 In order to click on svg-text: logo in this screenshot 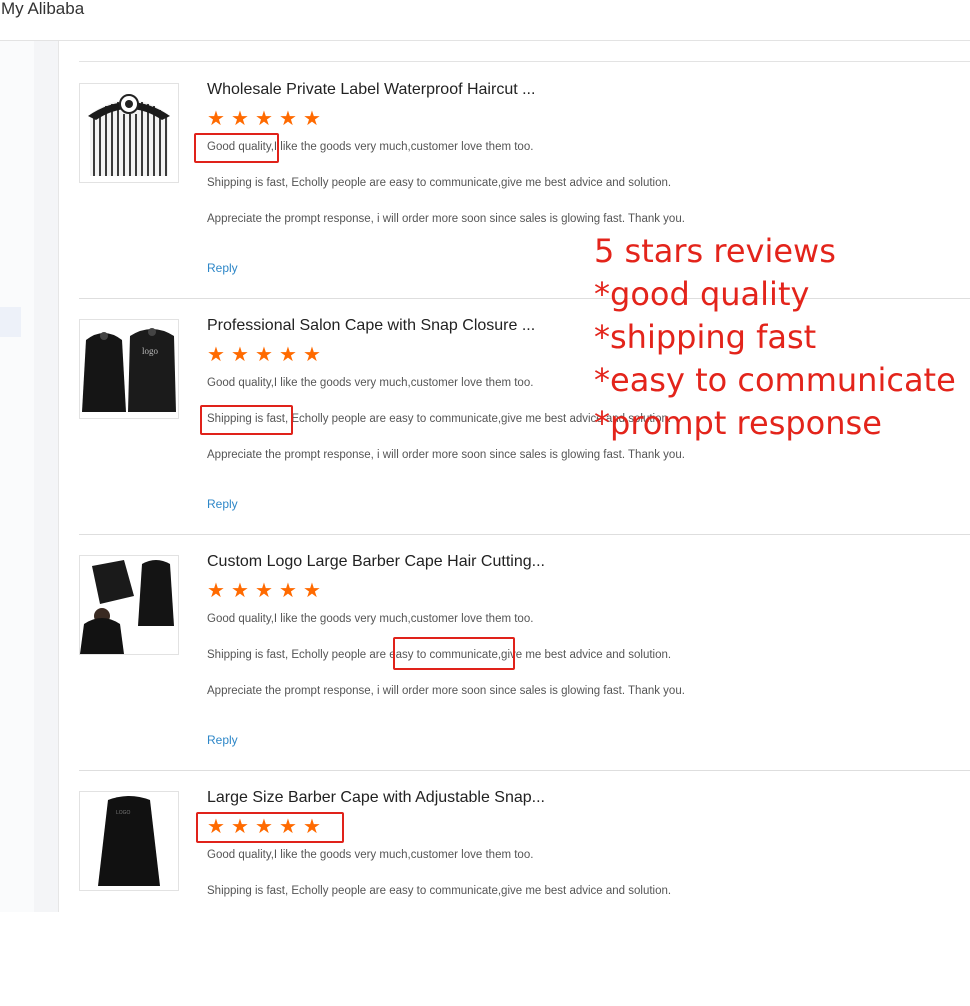, I will do `click(150, 351)`.